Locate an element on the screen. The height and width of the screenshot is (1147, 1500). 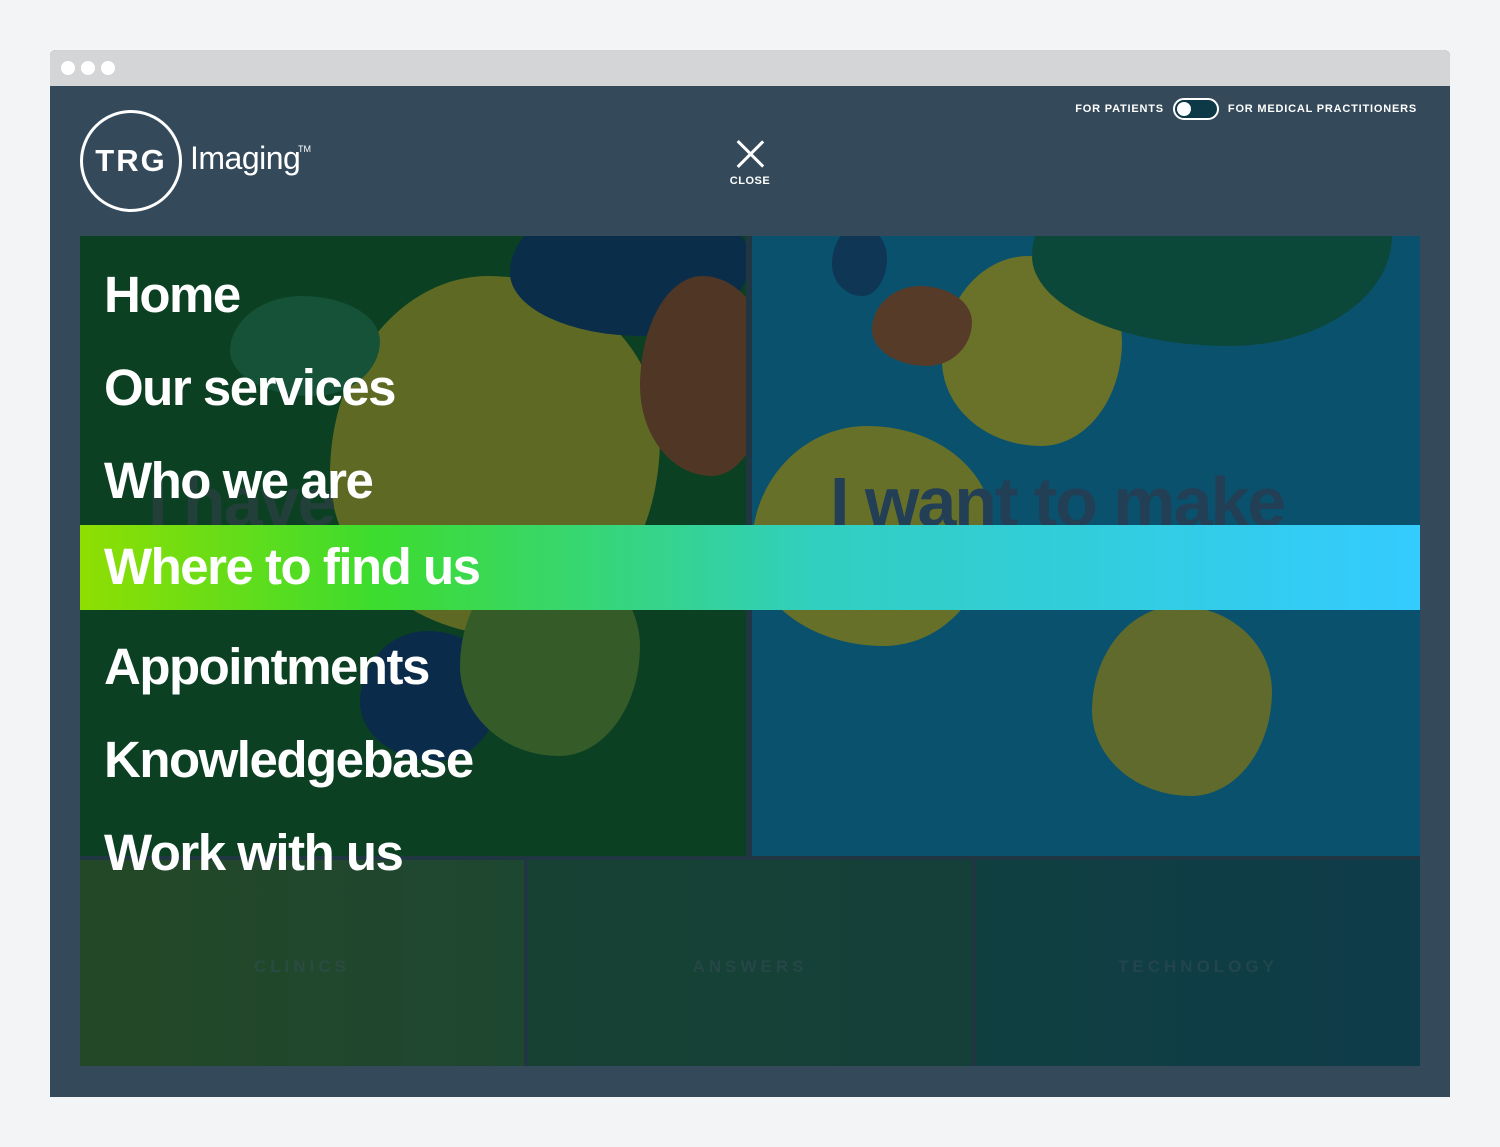
tile-label: CLINICS is located at coordinates (302, 966).